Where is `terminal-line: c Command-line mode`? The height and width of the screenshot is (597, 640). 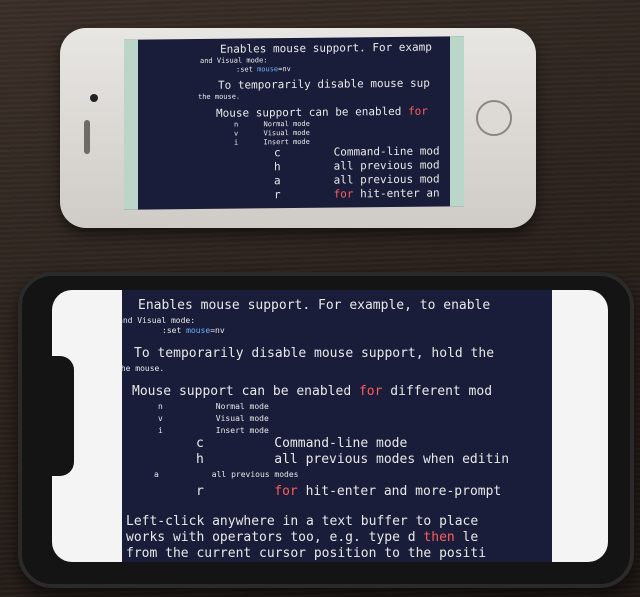 terminal-line: c Command-line mode is located at coordinates (301, 443).